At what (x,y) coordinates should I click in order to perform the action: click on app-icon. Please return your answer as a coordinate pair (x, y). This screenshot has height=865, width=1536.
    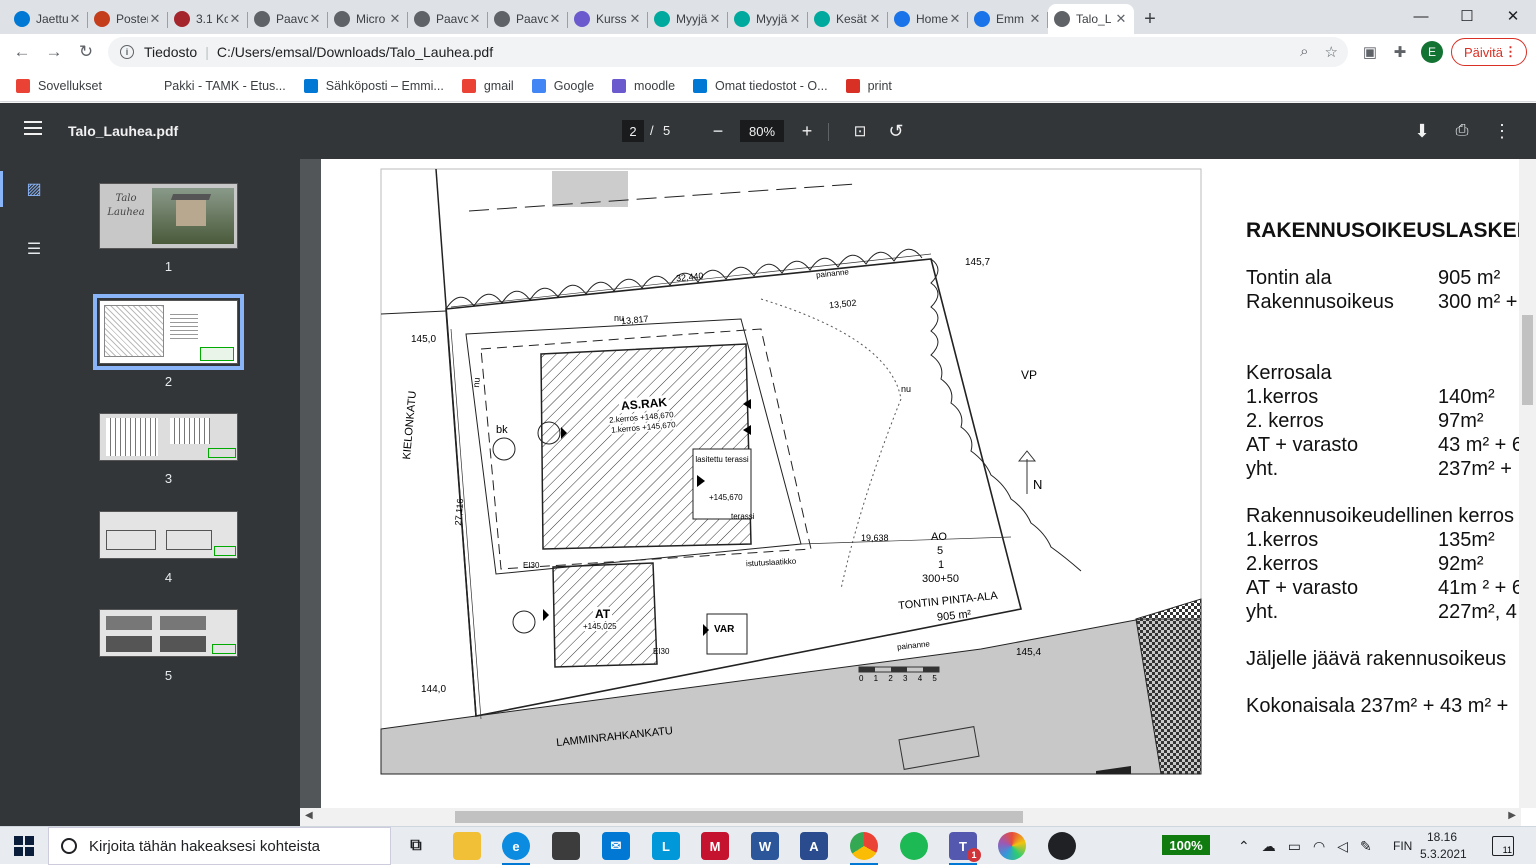
    Looking at the image, I should click on (1062, 846).